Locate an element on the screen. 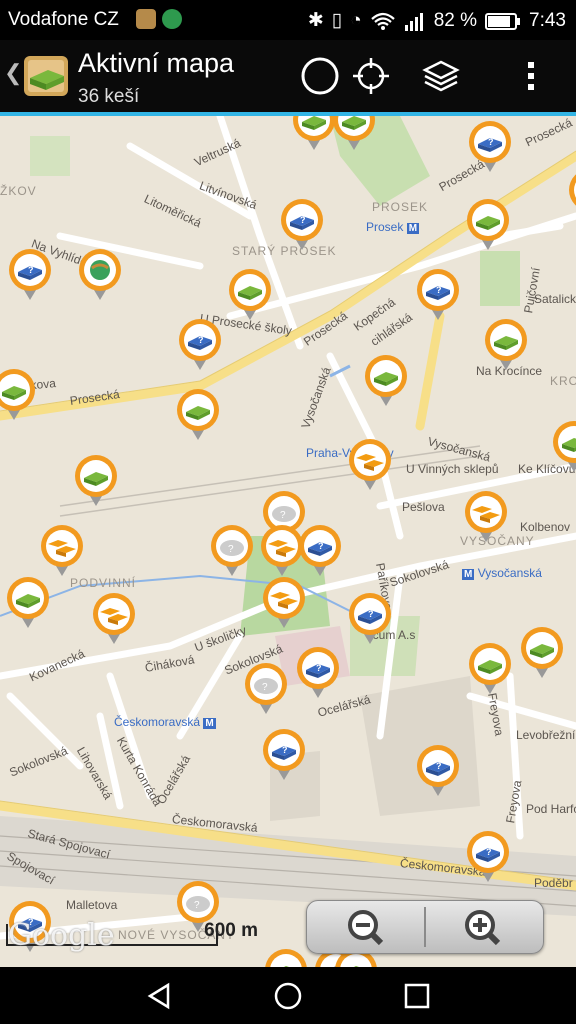  back-icon is located at coordinates (159, 996).